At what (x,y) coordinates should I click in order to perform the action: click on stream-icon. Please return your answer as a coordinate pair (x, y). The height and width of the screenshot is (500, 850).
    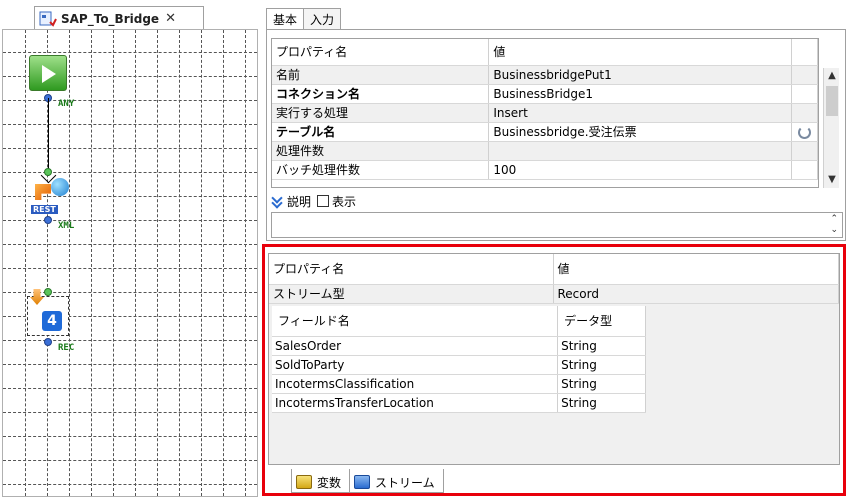
    Looking at the image, I should click on (362, 482).